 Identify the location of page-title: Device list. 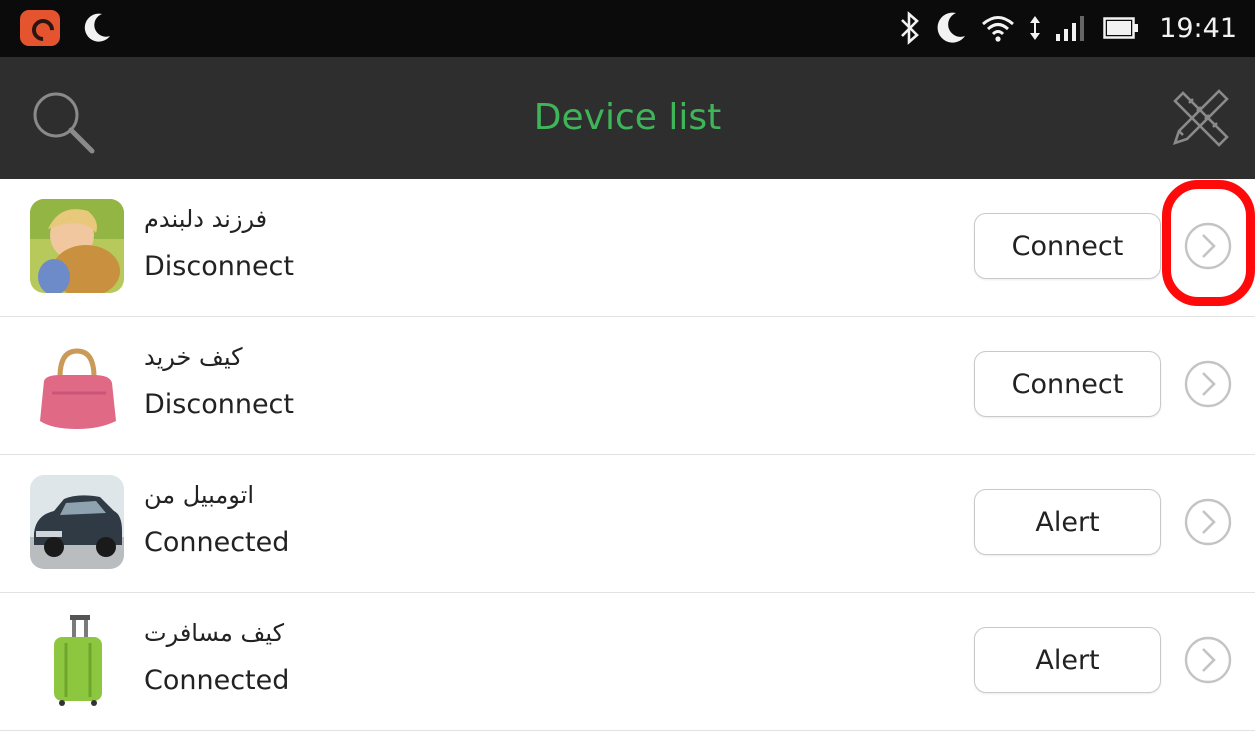
(627, 117).